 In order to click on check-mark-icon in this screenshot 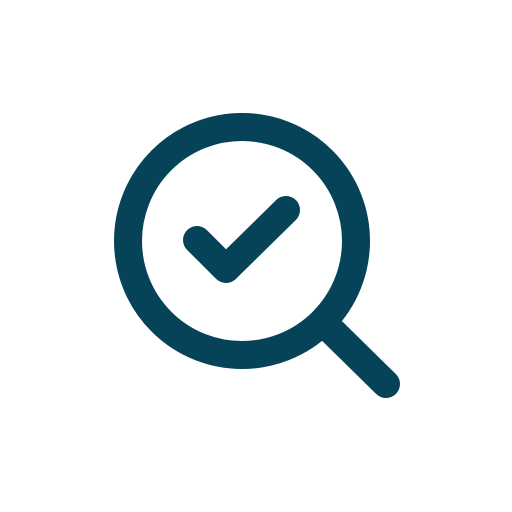, I will do `click(241, 239)`.